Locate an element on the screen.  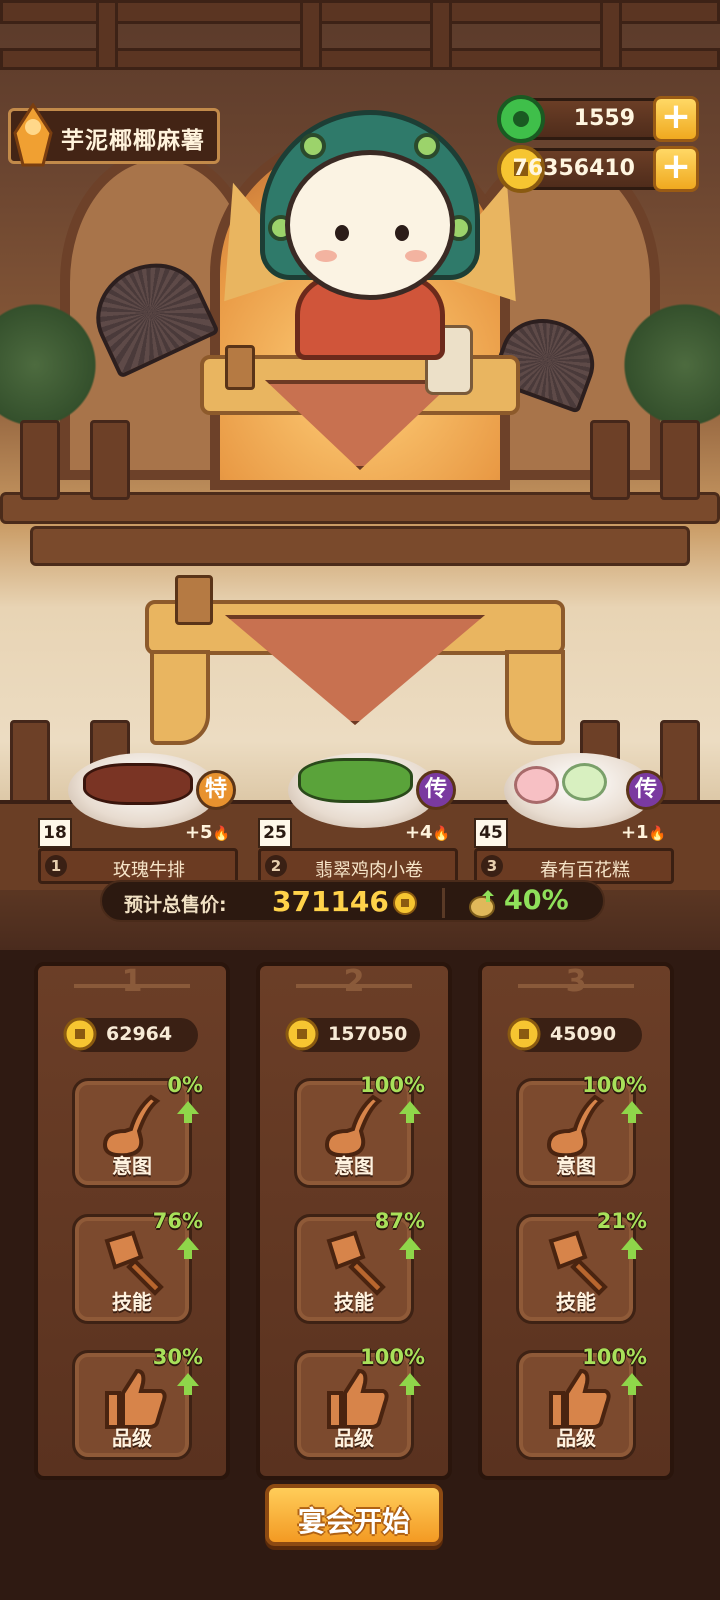
money-bag-icon is located at coordinates (482, 904).